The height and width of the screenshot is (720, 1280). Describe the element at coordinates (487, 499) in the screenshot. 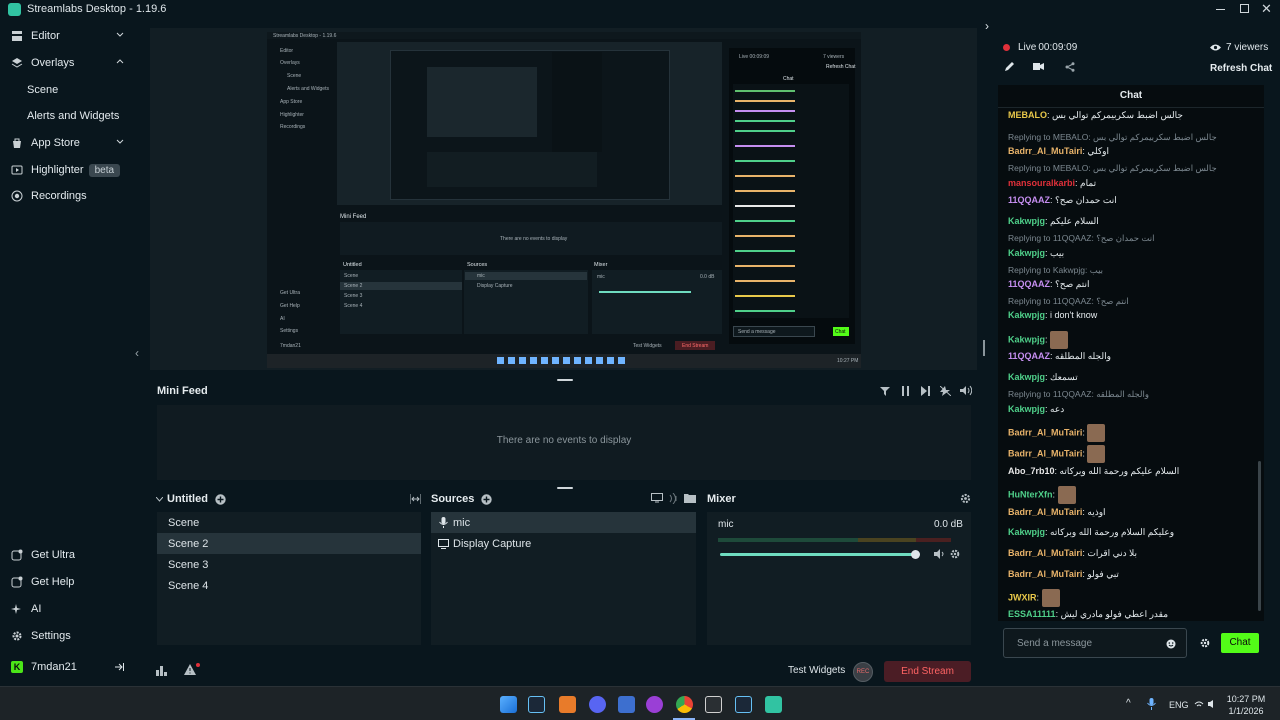

I see `add-source-icon` at that location.